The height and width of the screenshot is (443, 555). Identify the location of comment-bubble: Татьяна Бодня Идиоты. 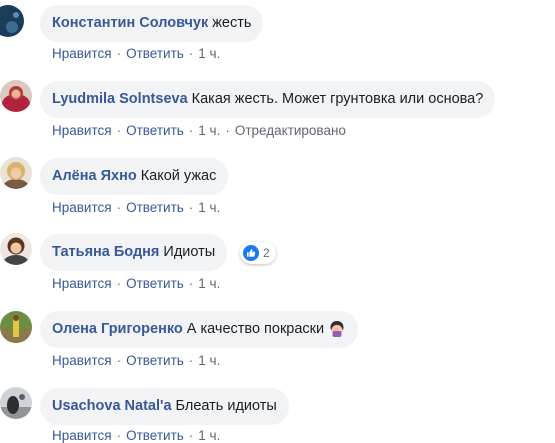
(134, 252).